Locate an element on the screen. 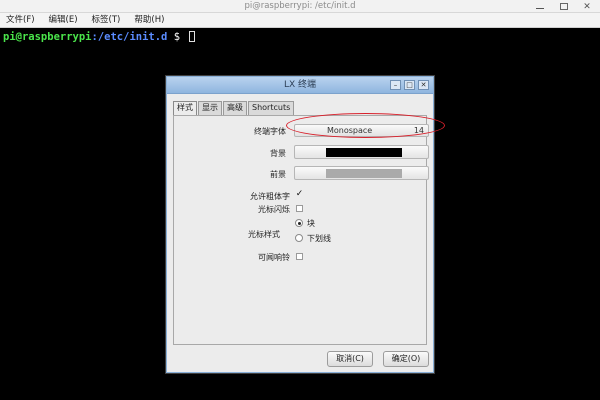  prompt-line: pi@raspberrypi:/etc/init.d $ is located at coordinates (99, 37).